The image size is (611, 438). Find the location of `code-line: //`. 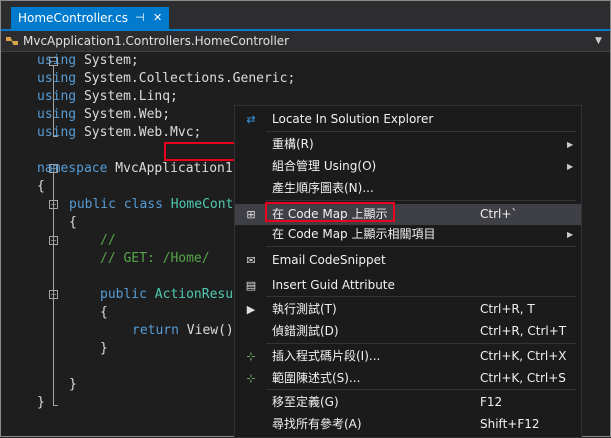

code-line: // is located at coordinates (108, 240).